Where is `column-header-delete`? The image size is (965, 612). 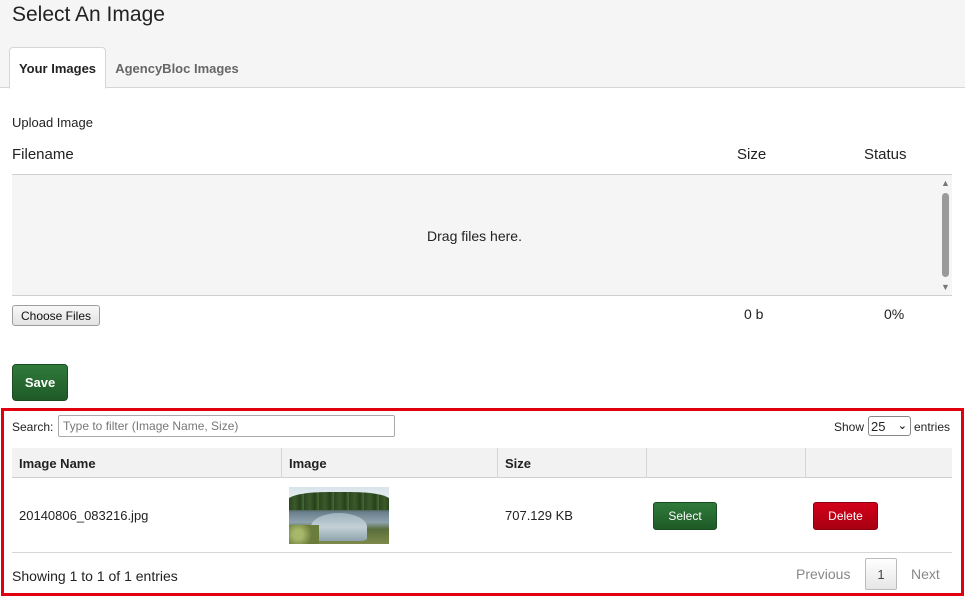
column-header-delete is located at coordinates (879, 463).